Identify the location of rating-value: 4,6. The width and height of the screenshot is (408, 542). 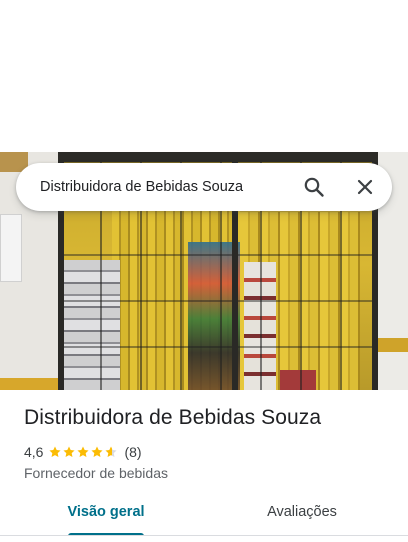
(34, 452).